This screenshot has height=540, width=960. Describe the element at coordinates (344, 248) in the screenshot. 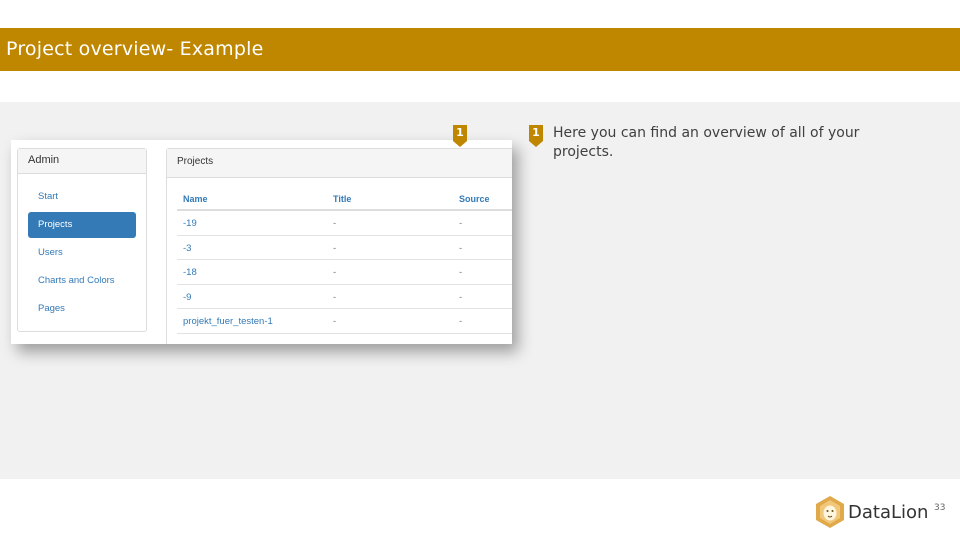

I see `table-row: -3 - -` at that location.